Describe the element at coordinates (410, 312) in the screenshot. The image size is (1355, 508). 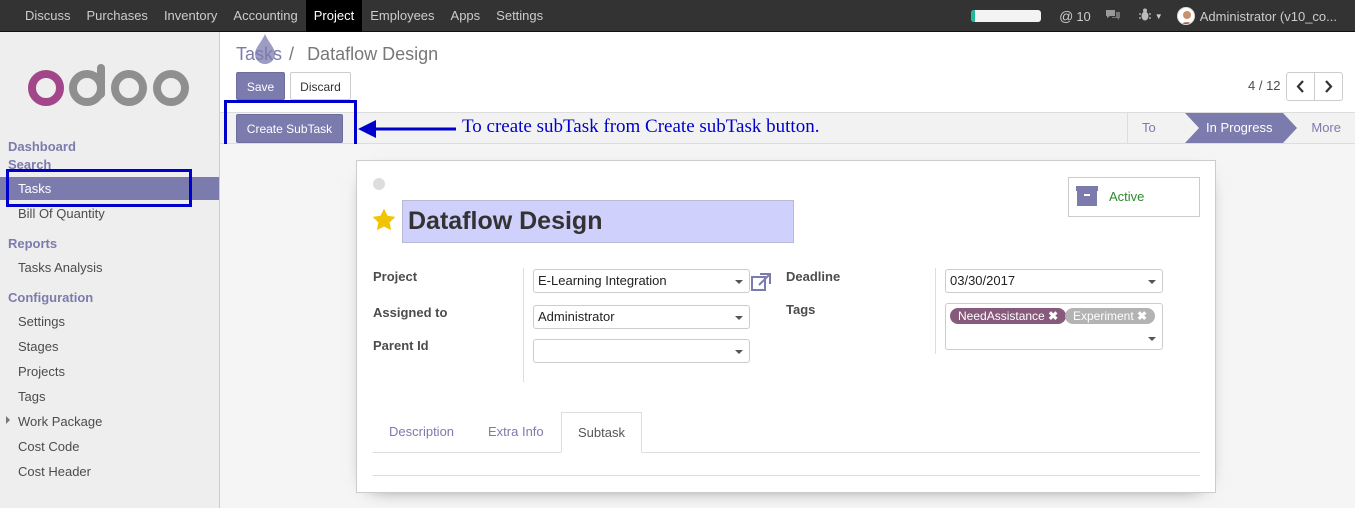
I see `assigned-to-label: Assigned to` at that location.